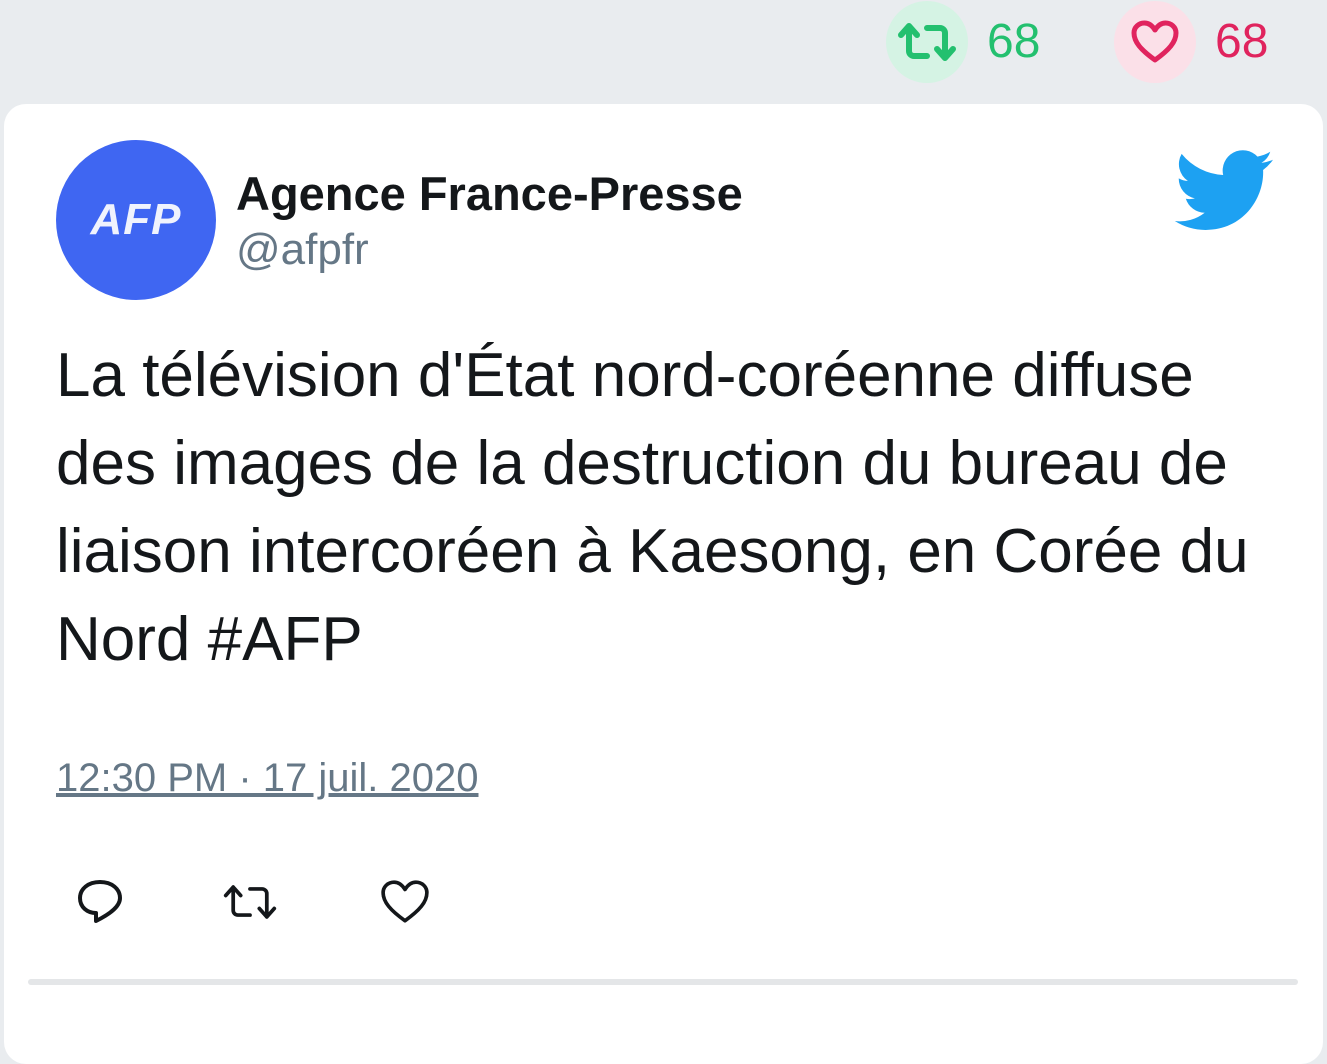  Describe the element at coordinates (1224, 191) in the screenshot. I see `twitter-bird-icon` at that location.